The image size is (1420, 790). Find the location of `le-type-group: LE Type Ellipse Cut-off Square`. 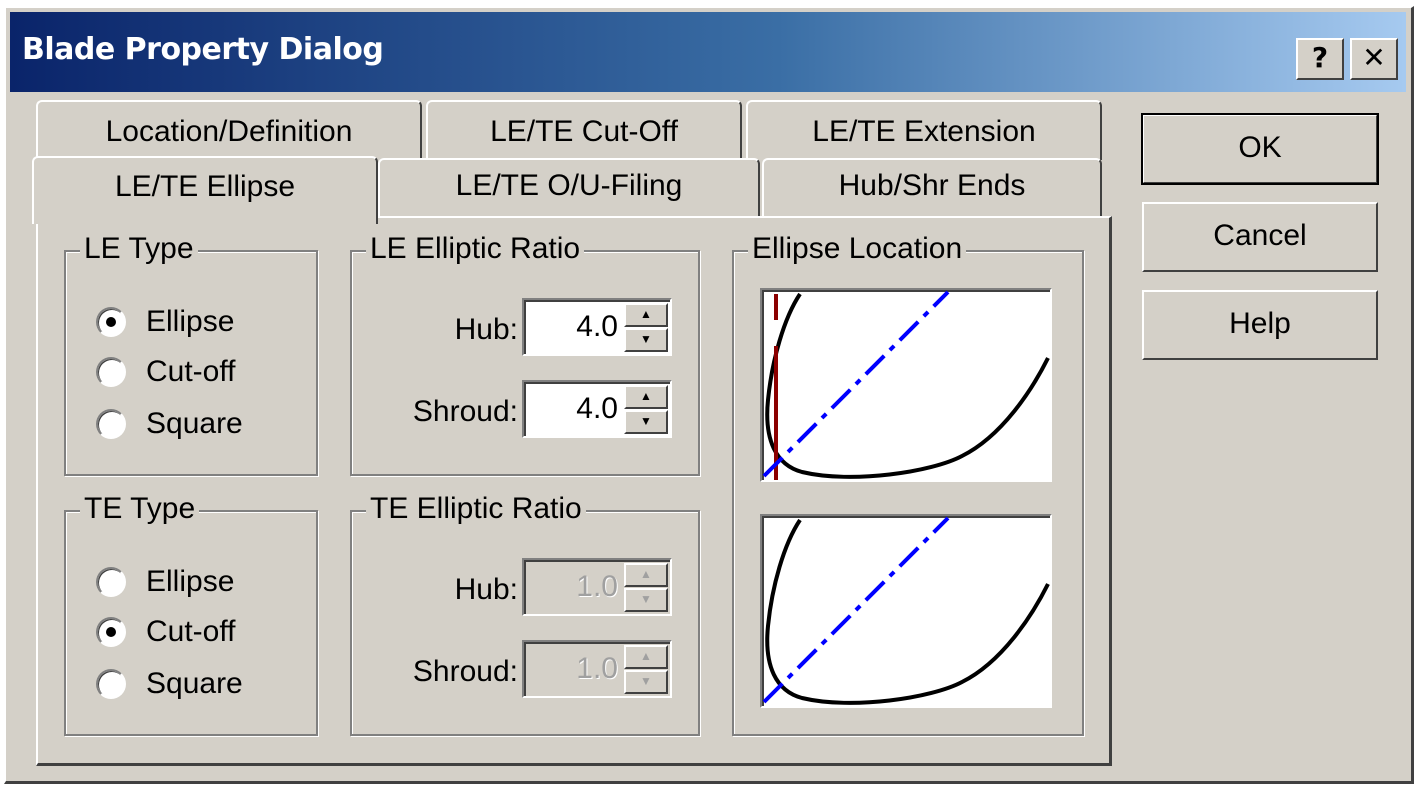

le-type-group: LE Type Ellipse Cut-off Square is located at coordinates (191, 353).